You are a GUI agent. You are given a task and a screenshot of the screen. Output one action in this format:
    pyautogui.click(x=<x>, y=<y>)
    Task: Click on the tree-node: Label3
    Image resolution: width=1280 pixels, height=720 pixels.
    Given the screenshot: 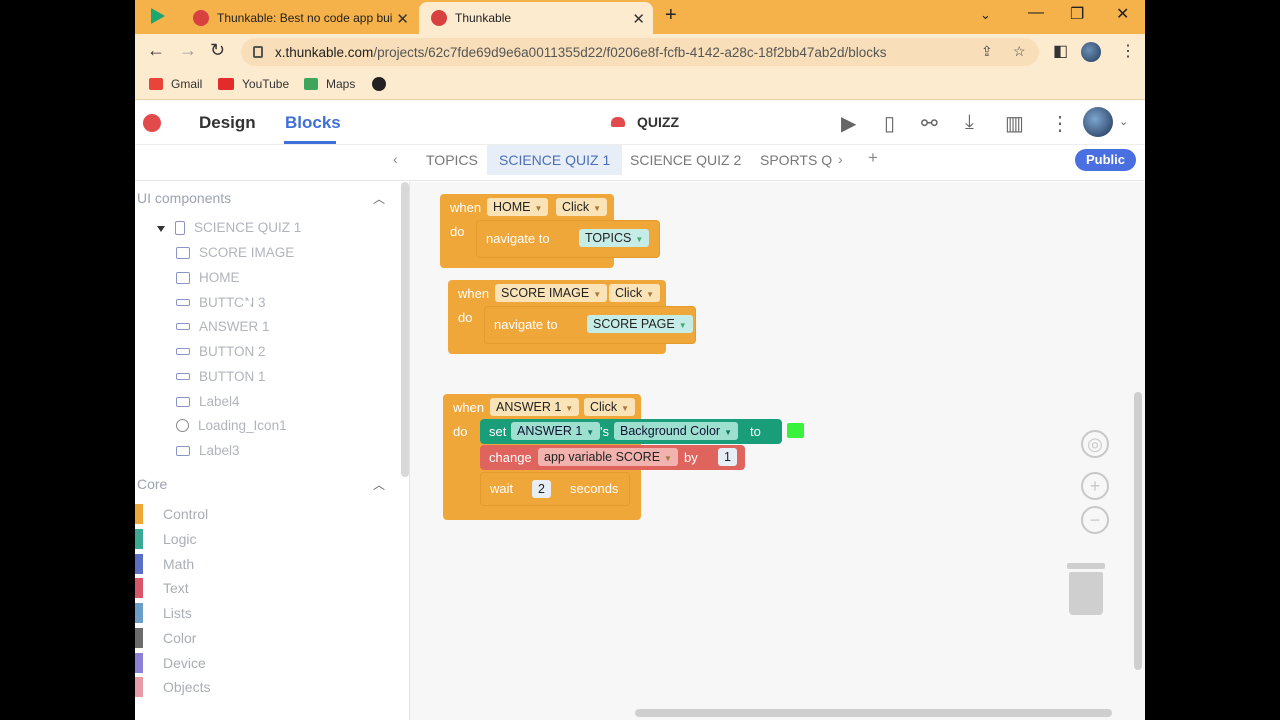 What is the action you would take?
    pyautogui.click(x=208, y=450)
    